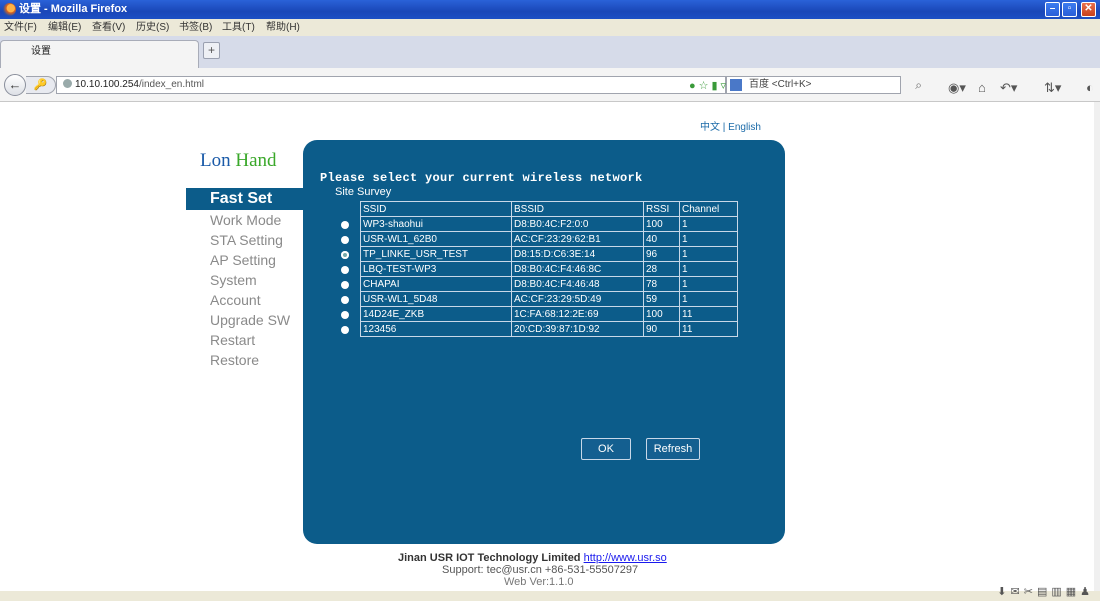 The image size is (1100, 601). What do you see at coordinates (1052, 9) in the screenshot?
I see `minimize-button: –` at bounding box center [1052, 9].